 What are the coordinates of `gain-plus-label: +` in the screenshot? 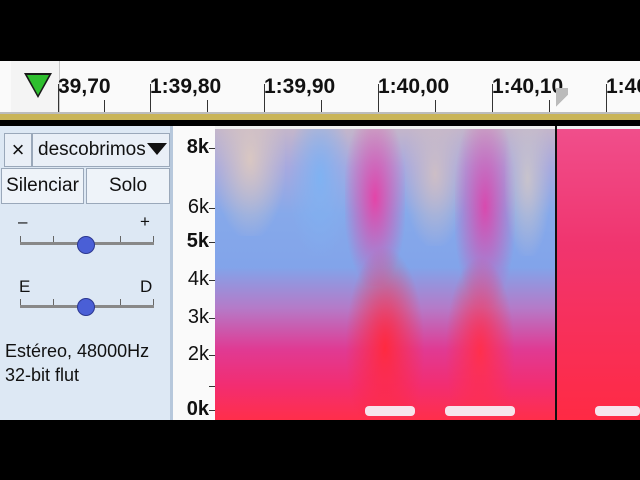 It's located at (145, 221).